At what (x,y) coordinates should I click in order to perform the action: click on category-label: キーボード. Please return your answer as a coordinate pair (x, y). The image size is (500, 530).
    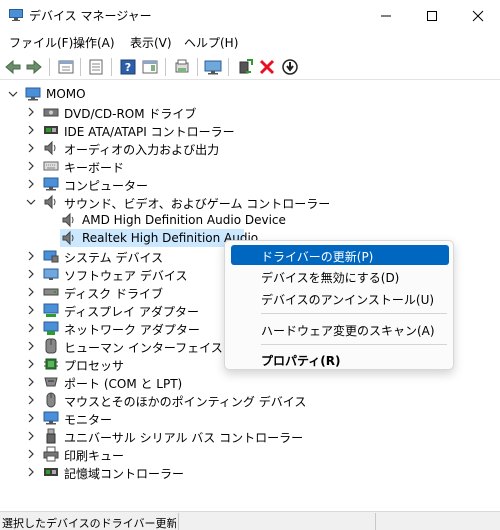
    Looking at the image, I should click on (94, 168).